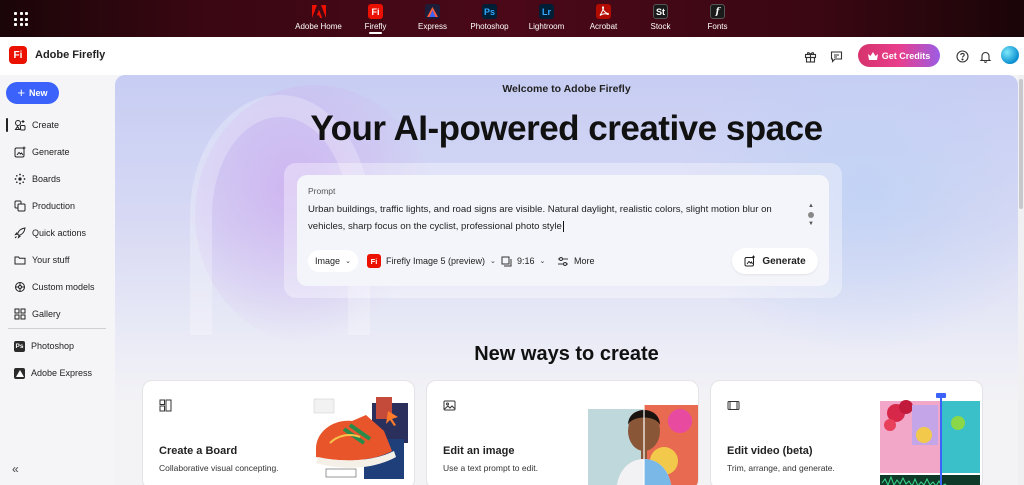 This screenshot has height=485, width=1024. Describe the element at coordinates (1010, 55) in the screenshot. I see `user-avatar` at that location.